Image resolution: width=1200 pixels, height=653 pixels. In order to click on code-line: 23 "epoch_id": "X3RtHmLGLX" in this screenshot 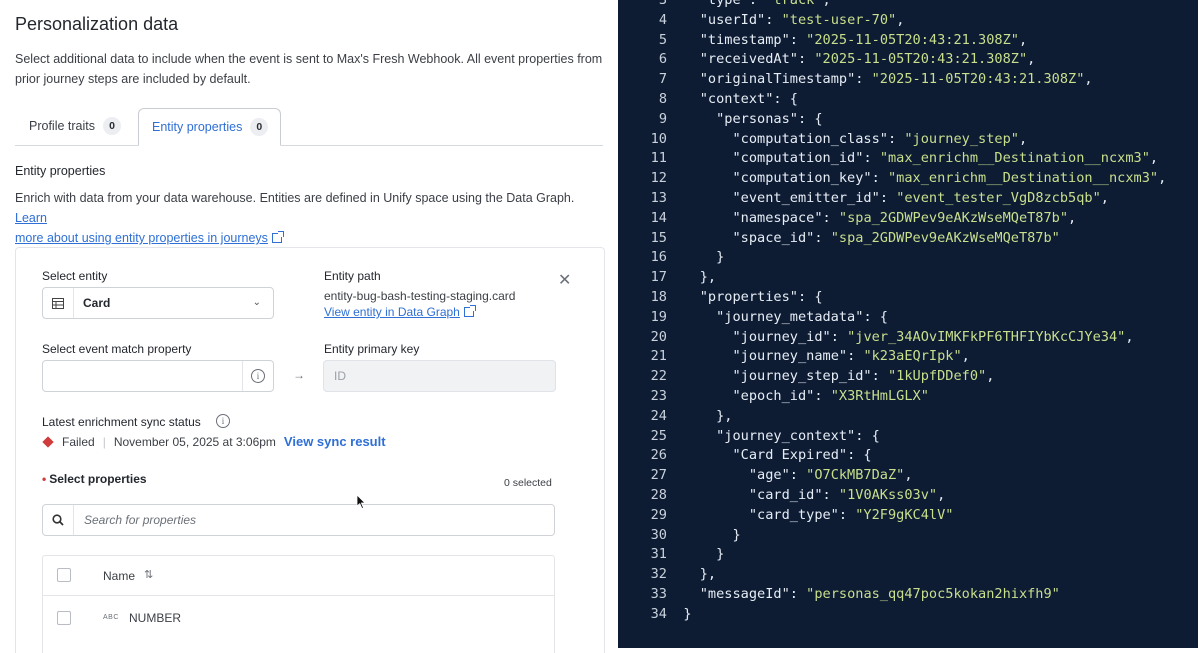, I will do `click(773, 396)`.